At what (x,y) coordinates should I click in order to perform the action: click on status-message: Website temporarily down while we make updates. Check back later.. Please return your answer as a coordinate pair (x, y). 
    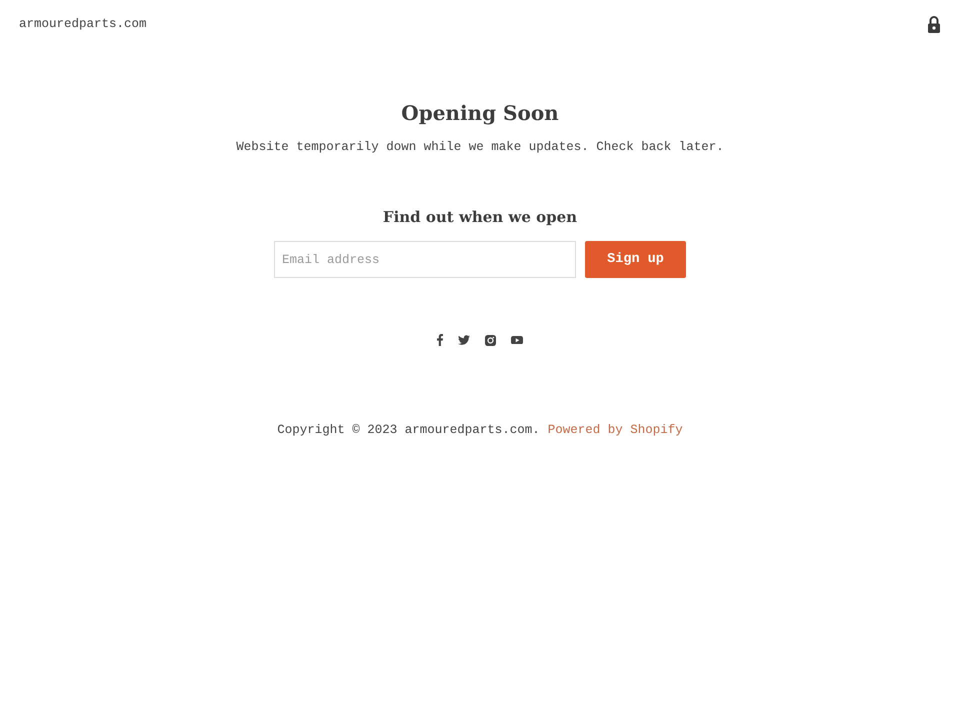
    Looking at the image, I should click on (480, 147).